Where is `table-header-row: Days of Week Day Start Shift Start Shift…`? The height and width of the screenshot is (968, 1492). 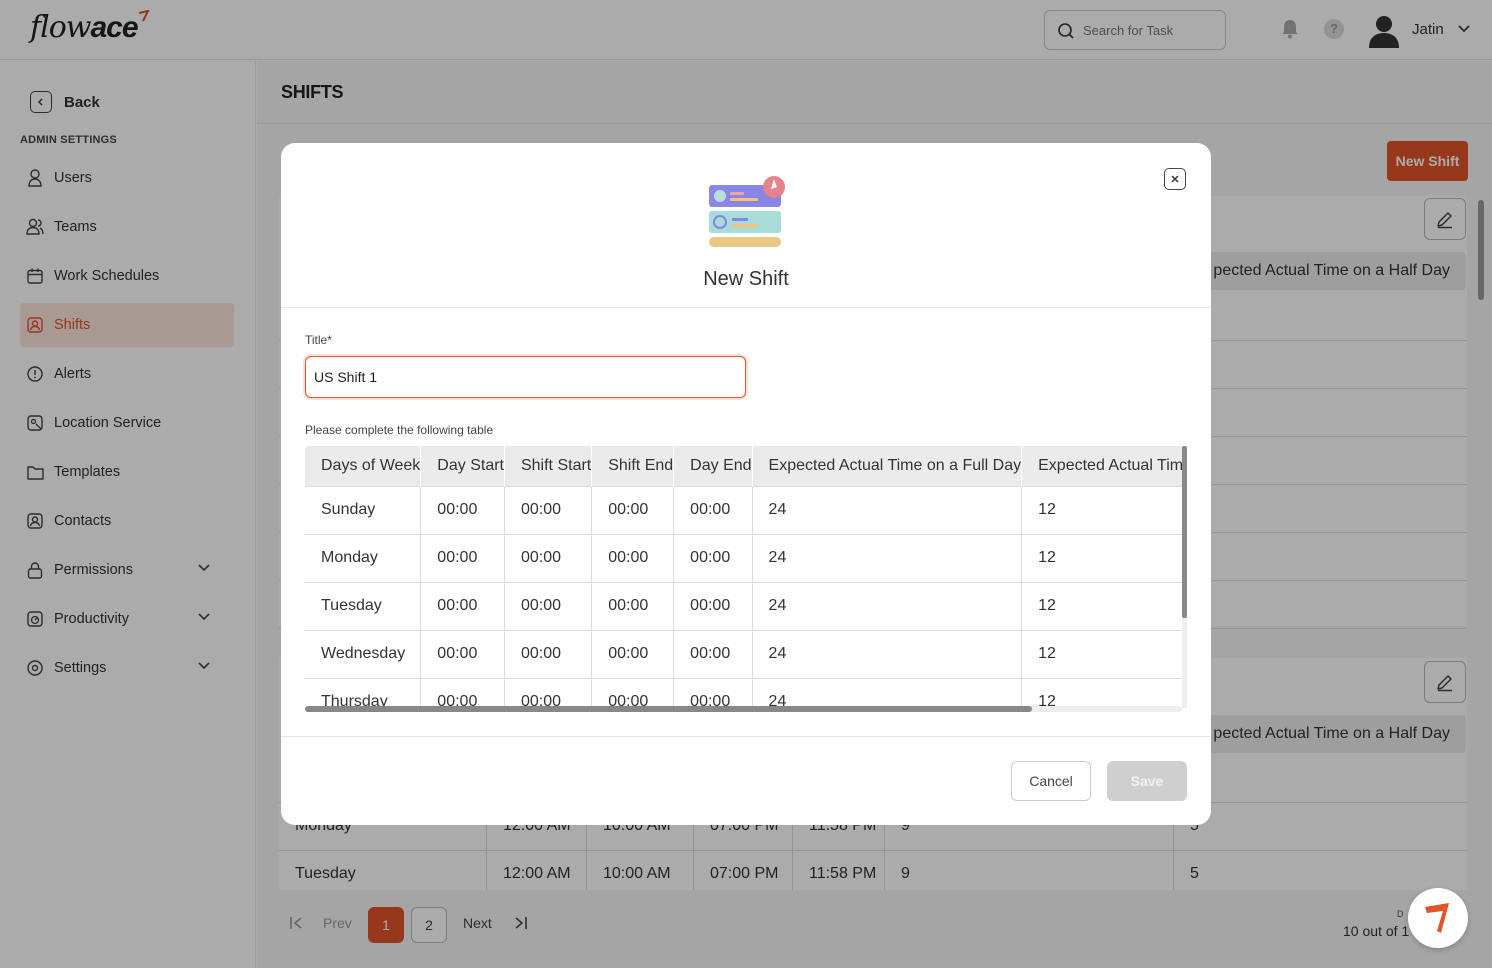 table-header-row: Days of Week Day Start Shift Start Shift… is located at coordinates (746, 466).